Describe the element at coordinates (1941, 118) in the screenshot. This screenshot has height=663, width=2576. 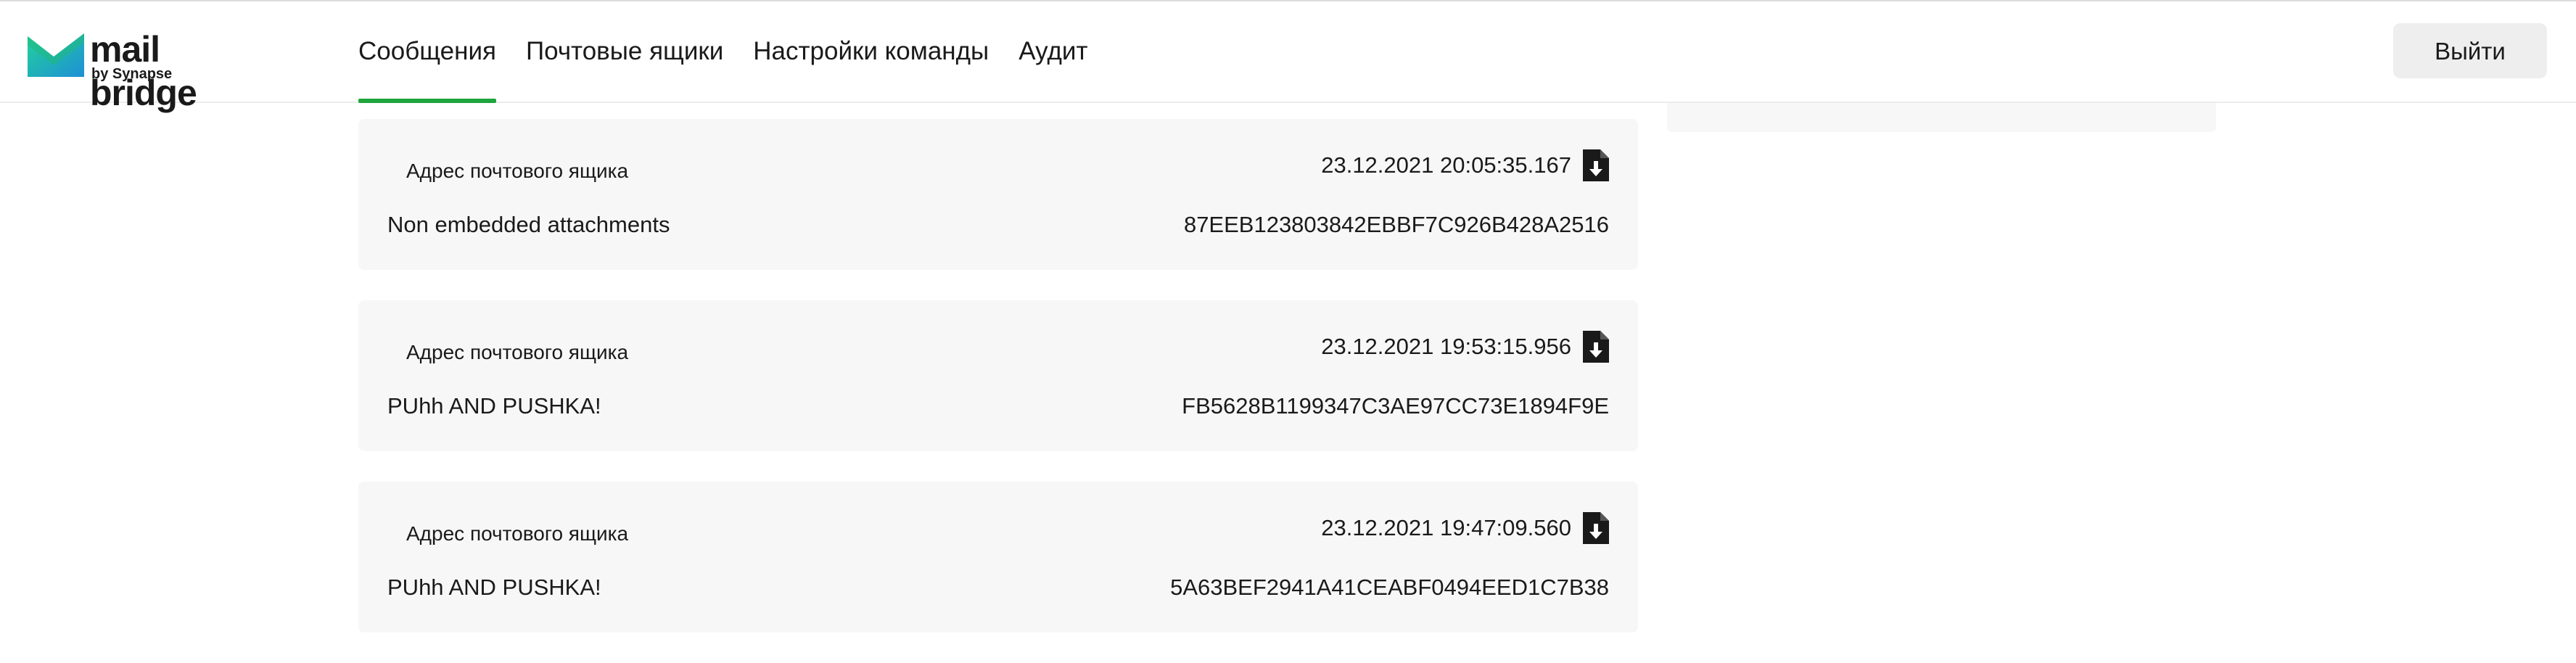
I see `side-panel` at that location.